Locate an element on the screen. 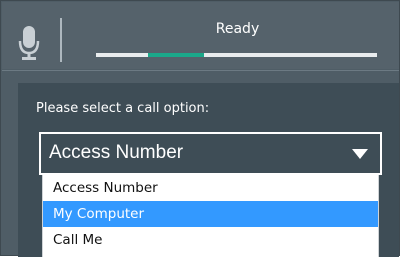 The width and height of the screenshot is (401, 257). chevron-down-icon is located at coordinates (360, 154).